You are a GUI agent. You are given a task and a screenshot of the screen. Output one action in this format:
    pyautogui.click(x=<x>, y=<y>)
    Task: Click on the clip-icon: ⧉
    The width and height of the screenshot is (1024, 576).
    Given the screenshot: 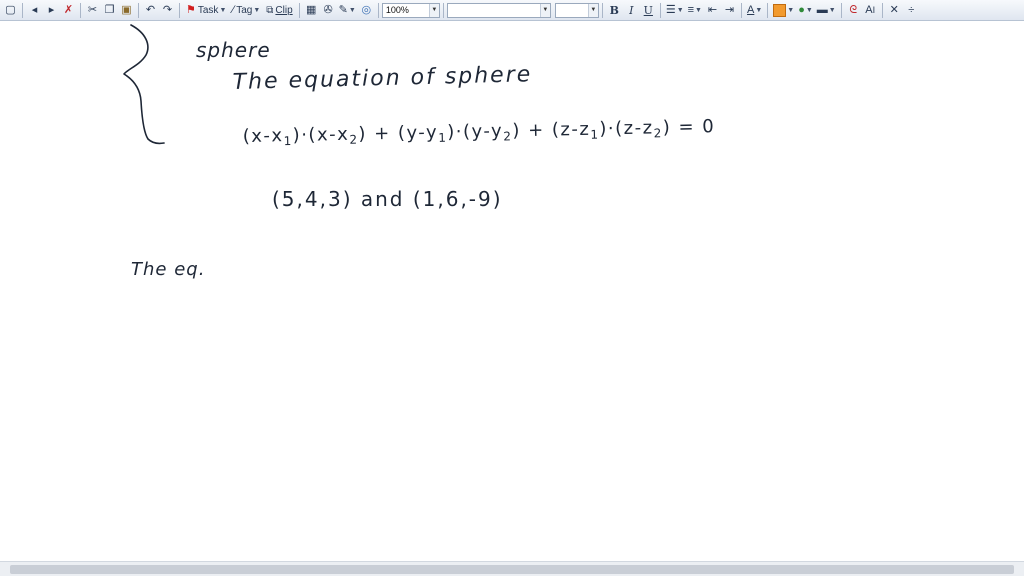 What is the action you would take?
    pyautogui.click(x=270, y=10)
    